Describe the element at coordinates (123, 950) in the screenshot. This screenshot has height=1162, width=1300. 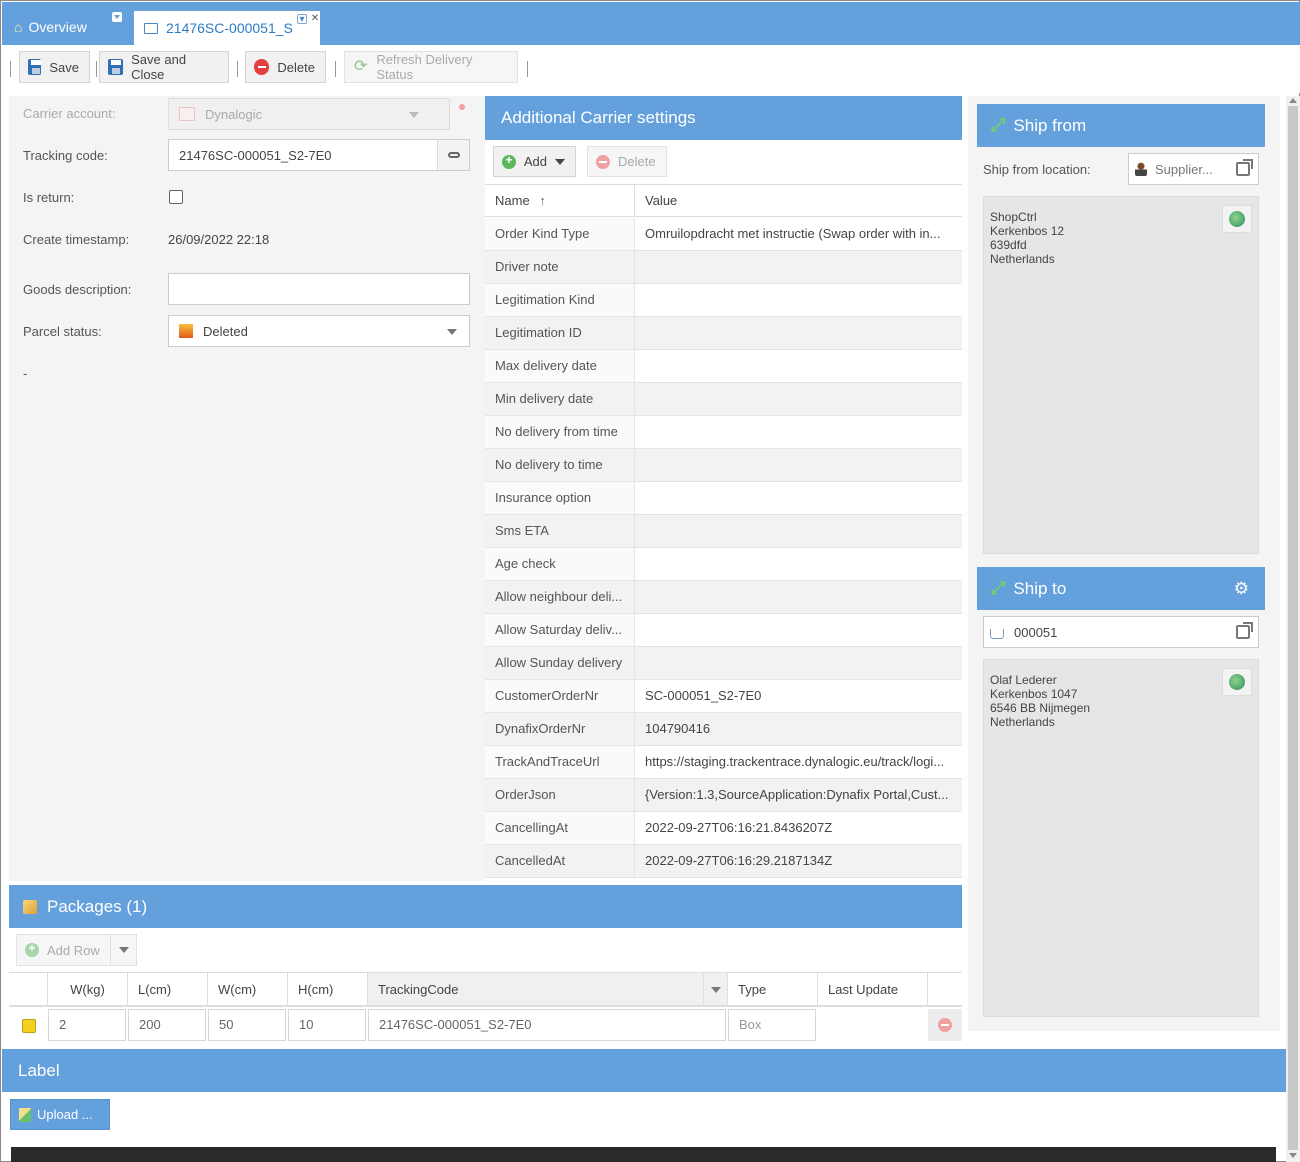
I see `add-row-menu` at that location.